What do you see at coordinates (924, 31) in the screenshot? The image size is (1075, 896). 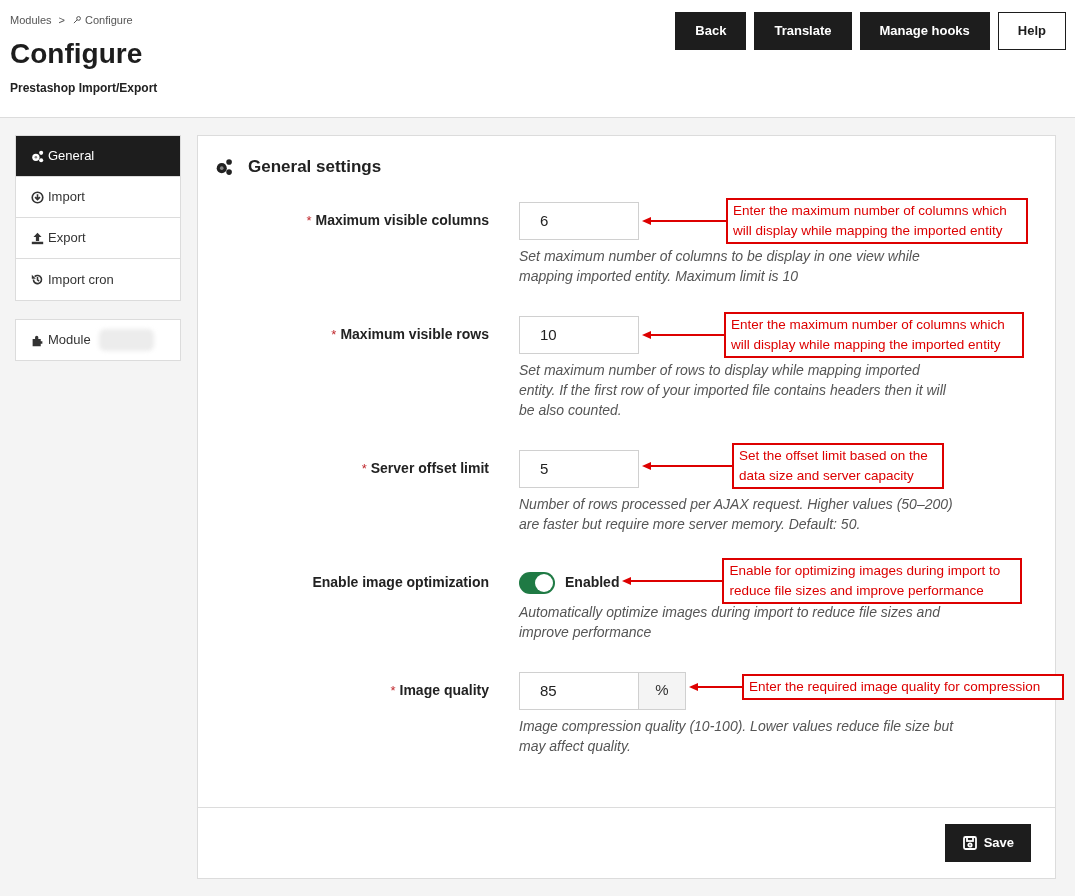 I see `toolbar-button: Manage hooks` at bounding box center [924, 31].